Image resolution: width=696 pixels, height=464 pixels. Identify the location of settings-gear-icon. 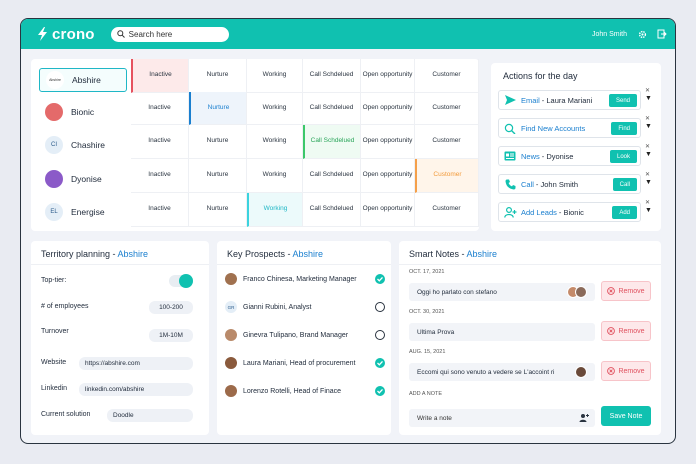
(642, 34).